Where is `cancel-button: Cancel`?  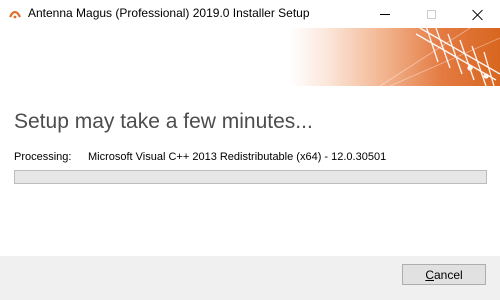
cancel-button: Cancel is located at coordinates (444, 274).